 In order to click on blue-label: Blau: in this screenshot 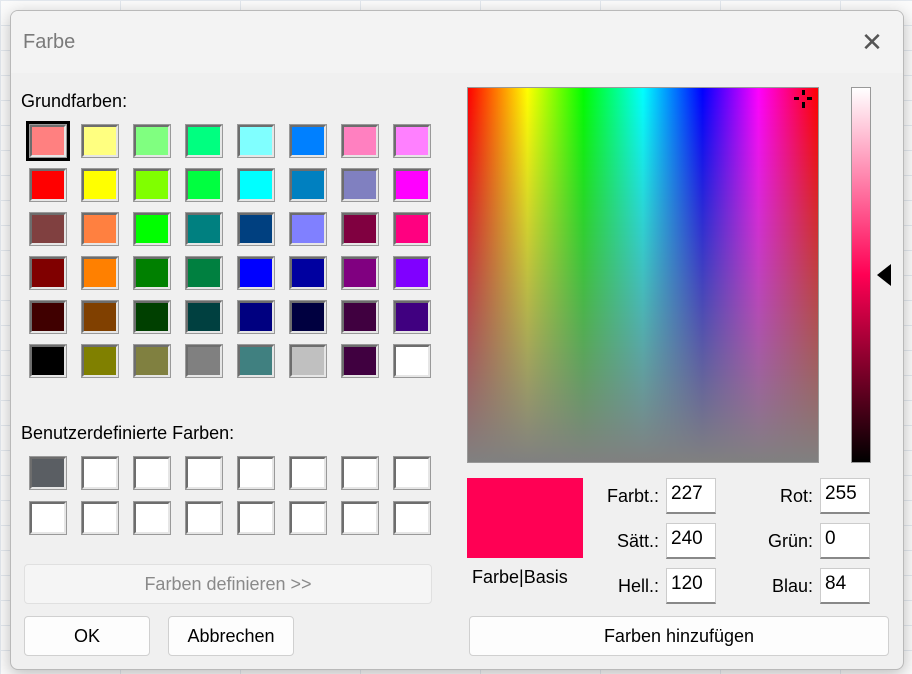, I will do `click(792, 586)`.